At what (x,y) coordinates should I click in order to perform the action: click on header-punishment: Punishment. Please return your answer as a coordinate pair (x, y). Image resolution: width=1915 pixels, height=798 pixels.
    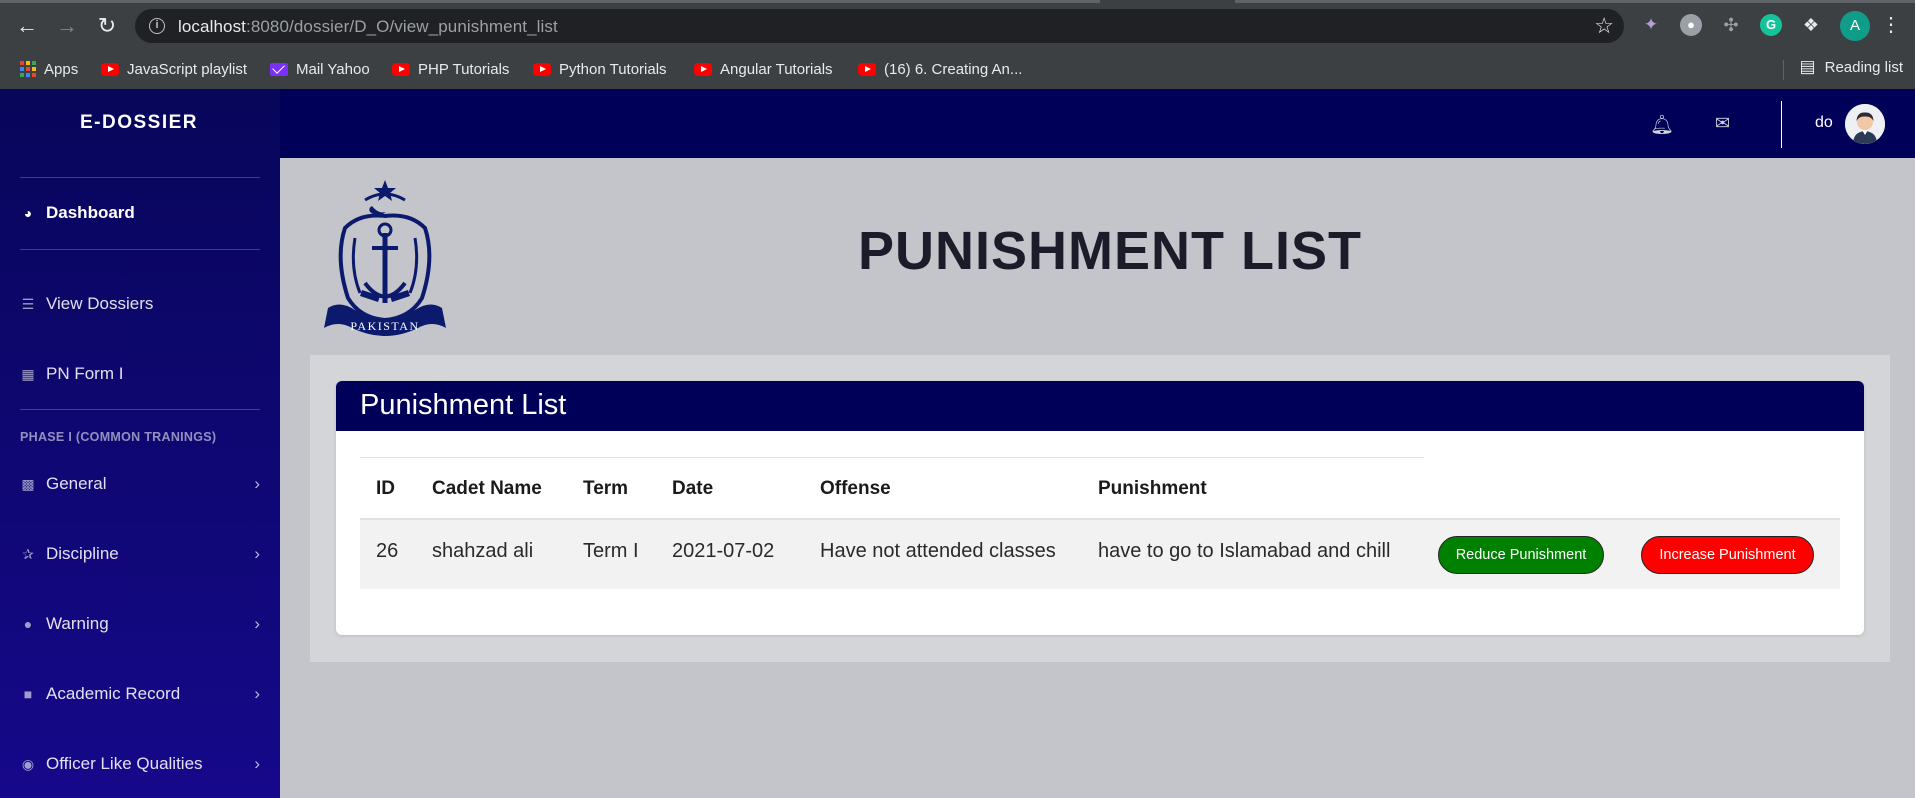
    Looking at the image, I should click on (1152, 488).